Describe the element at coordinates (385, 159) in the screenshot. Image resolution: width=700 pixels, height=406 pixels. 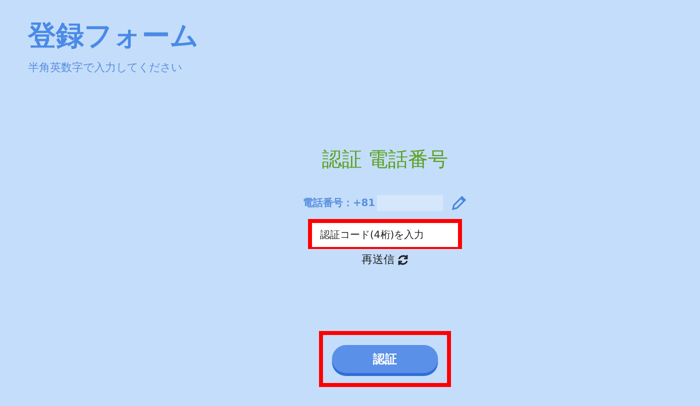
I see `form-heading: 認証 電話番号` at that location.